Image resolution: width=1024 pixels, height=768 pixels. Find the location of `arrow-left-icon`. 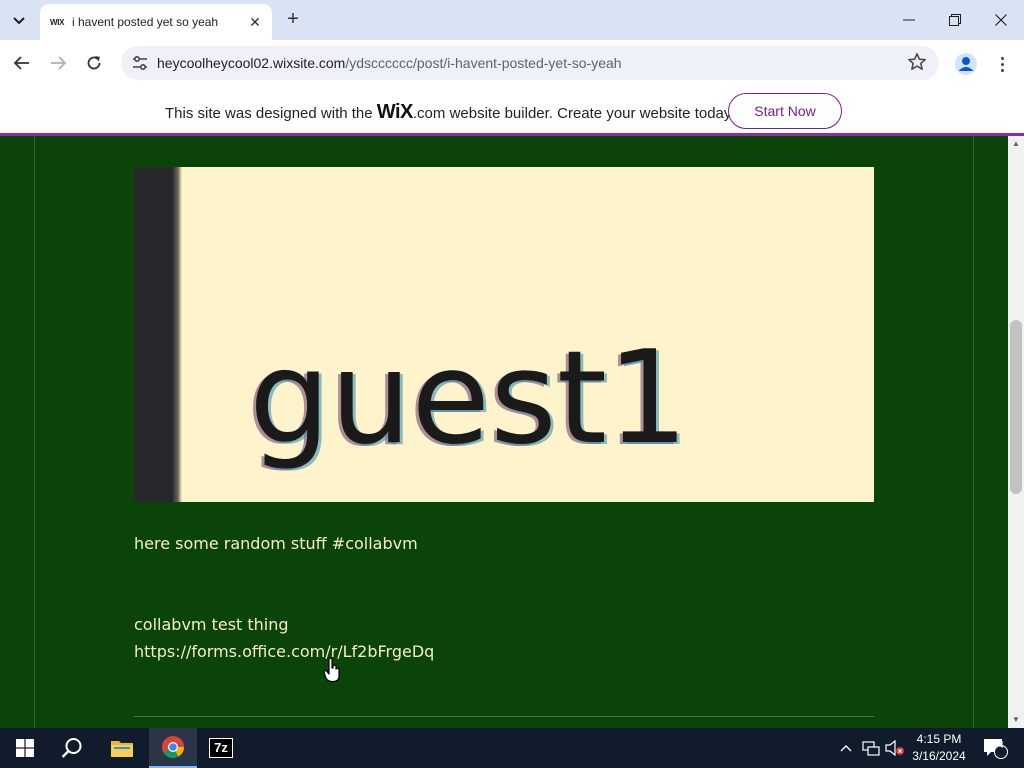

arrow-left-icon is located at coordinates (21, 63).